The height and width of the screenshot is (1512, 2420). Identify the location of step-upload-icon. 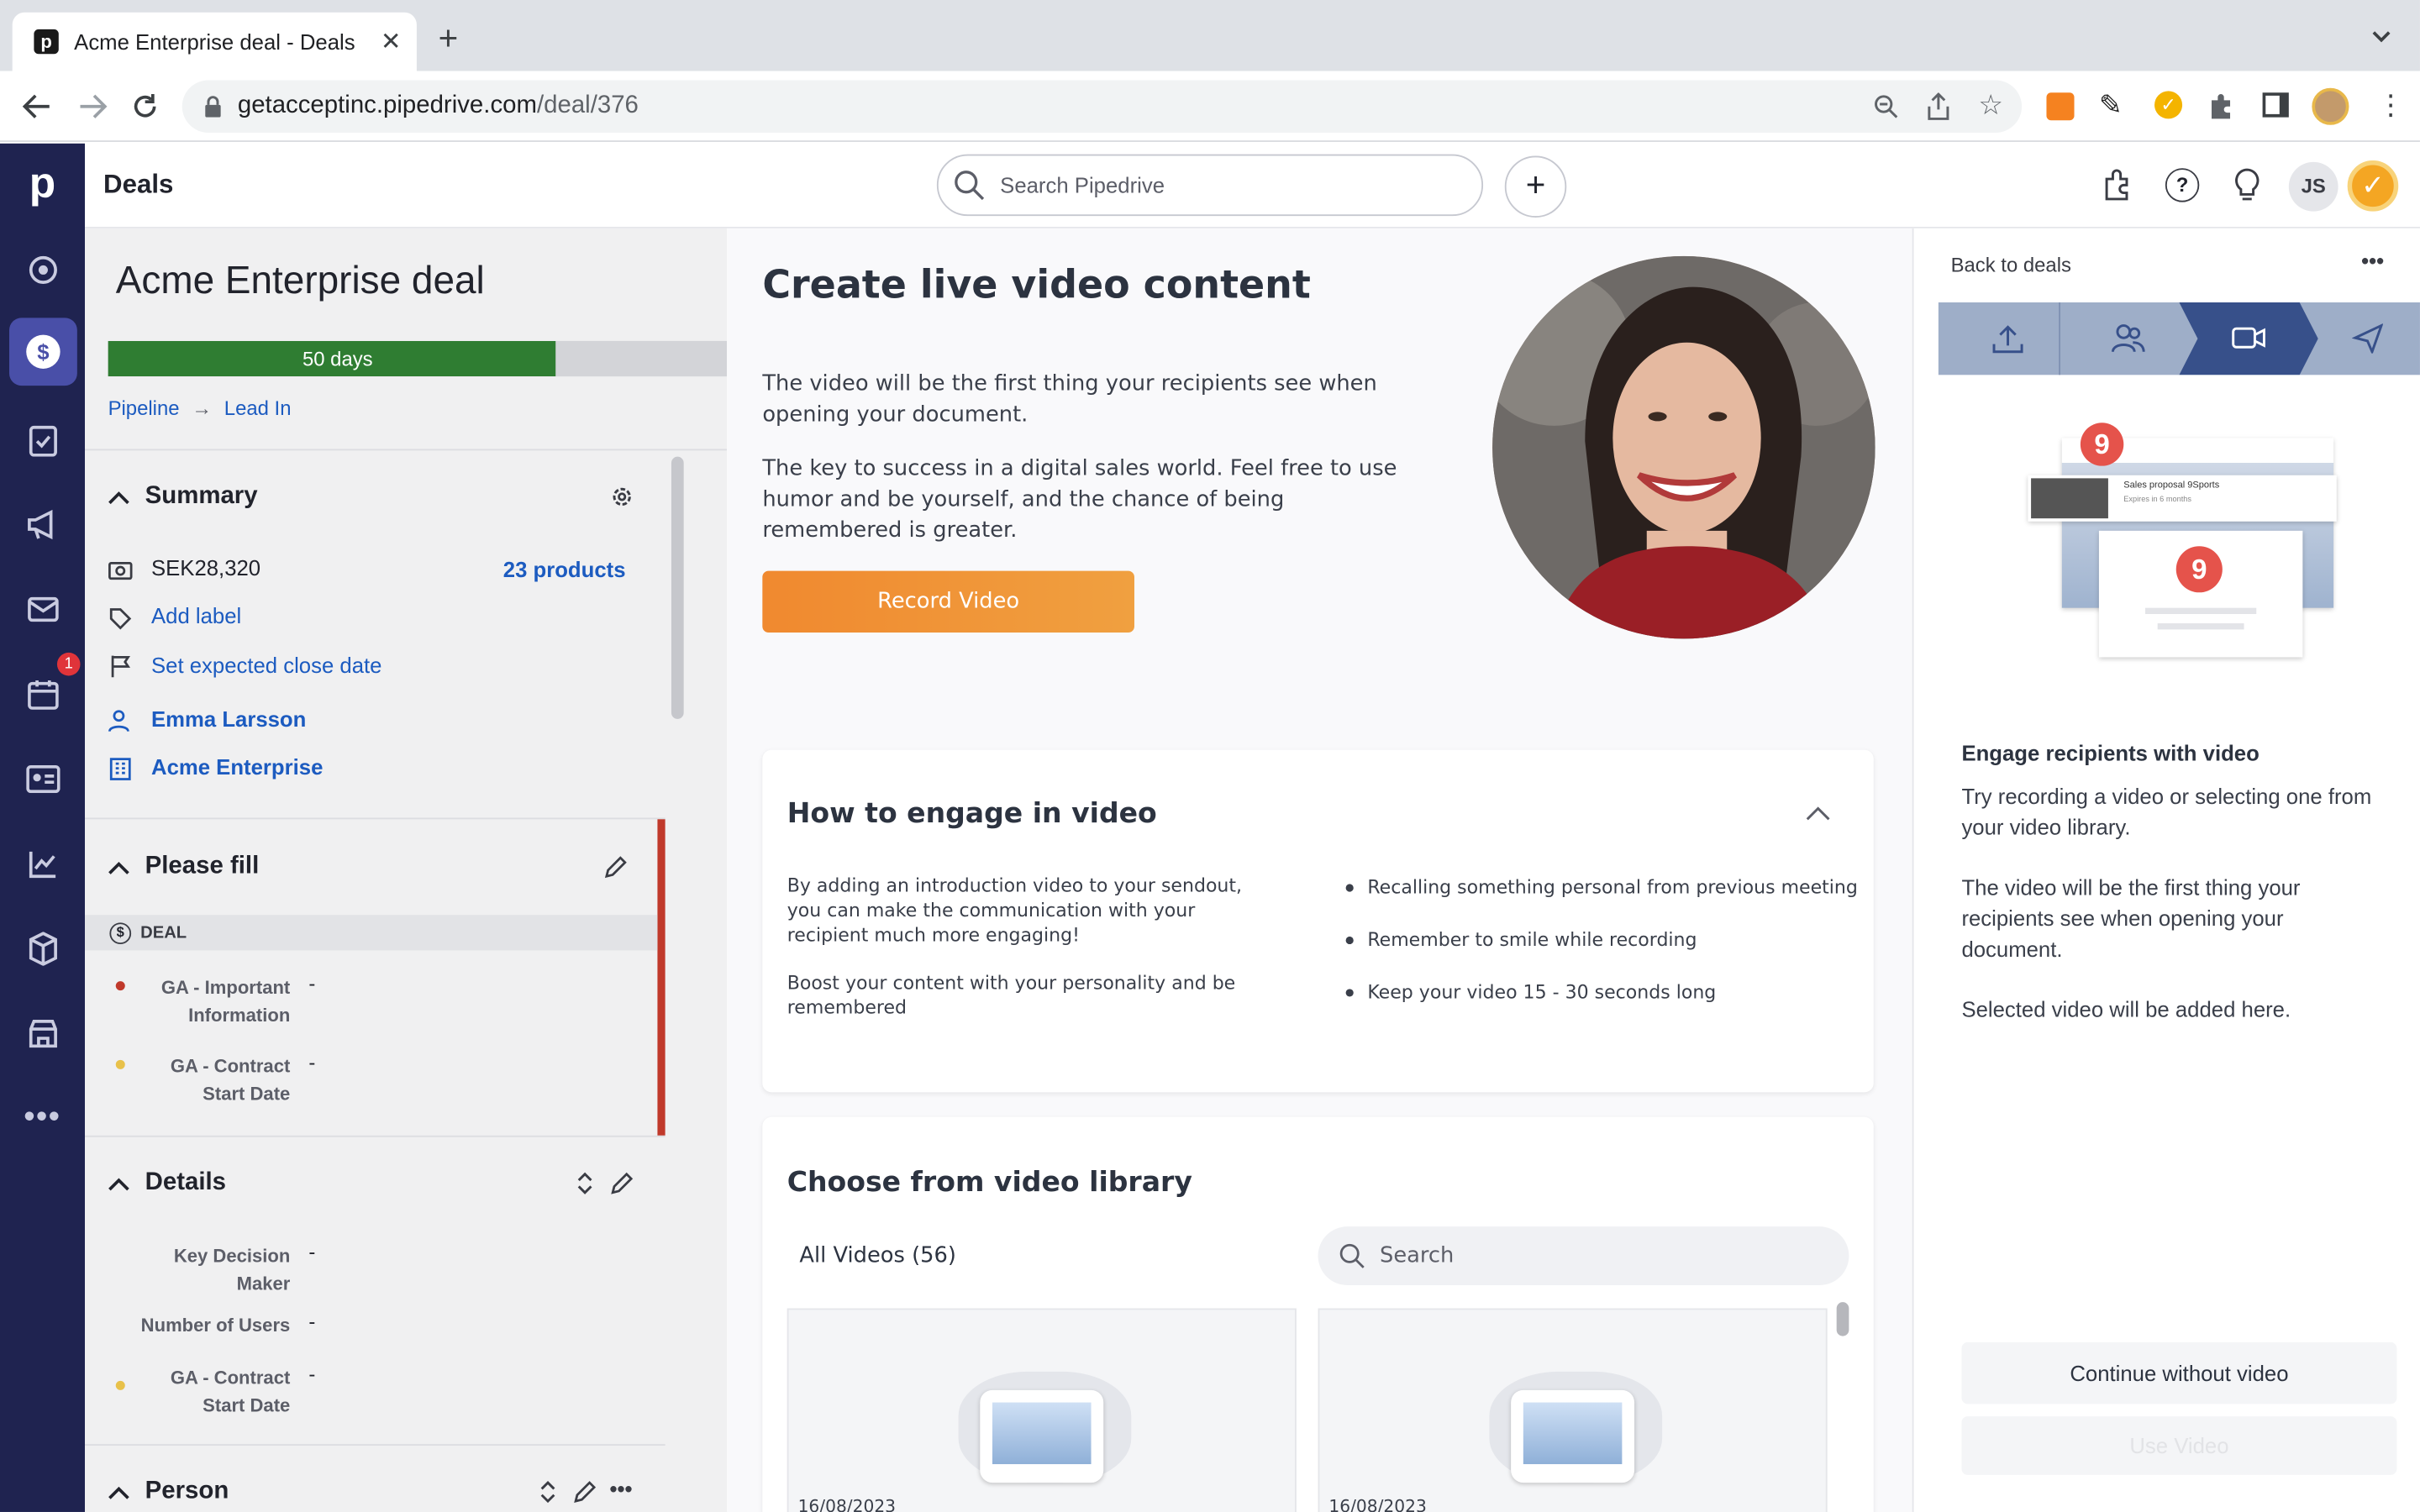
(2007, 339).